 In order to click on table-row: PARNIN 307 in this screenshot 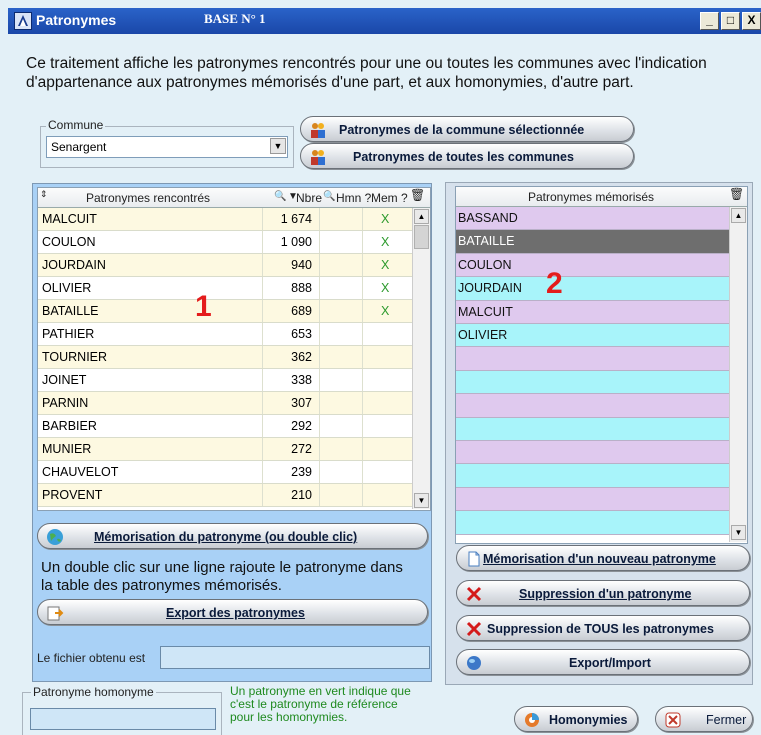, I will do `click(225, 403)`.